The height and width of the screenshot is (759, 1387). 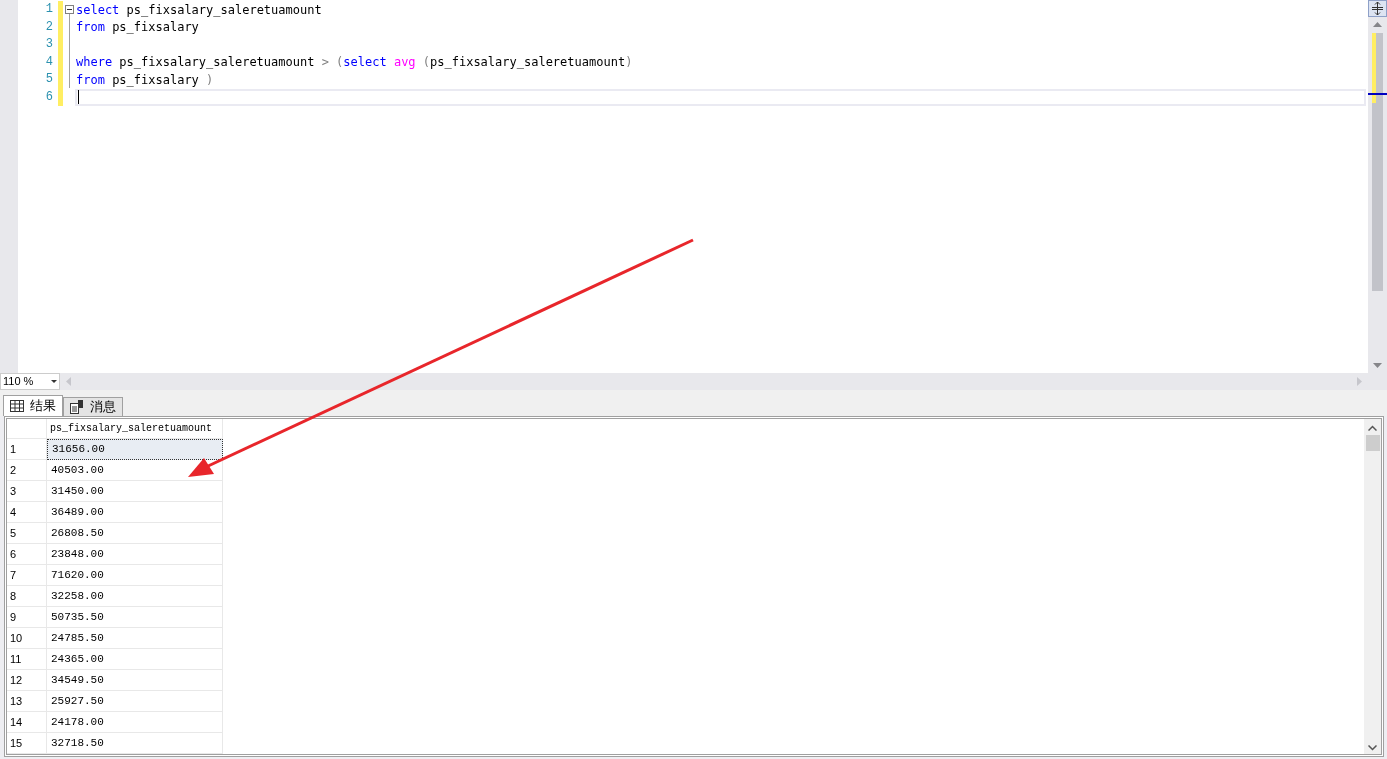 I want to click on row-number: 10, so click(x=27, y=638).